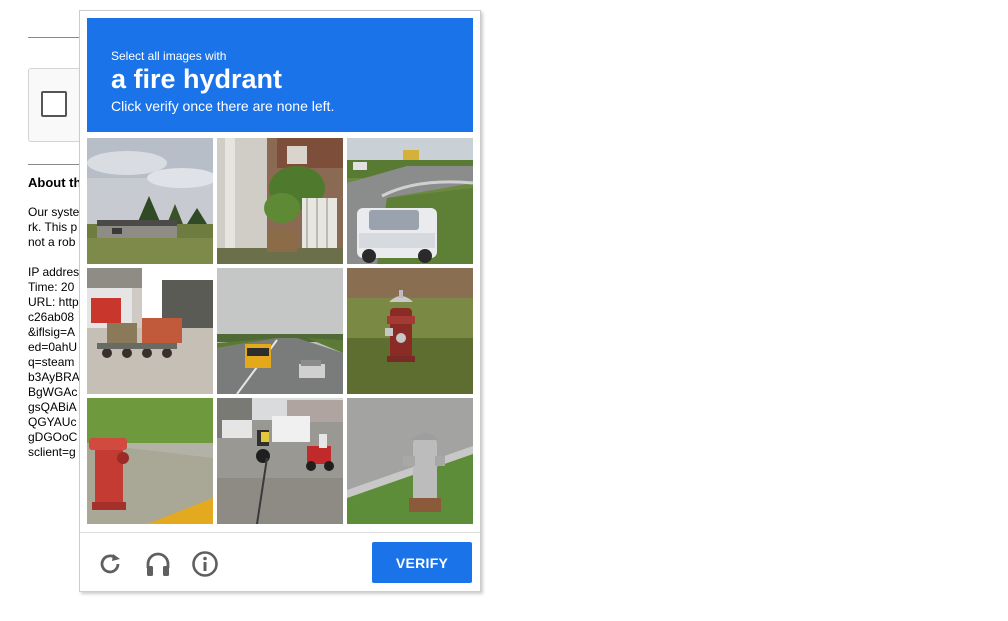  I want to click on info-line: QGYAUc, so click(52, 422).